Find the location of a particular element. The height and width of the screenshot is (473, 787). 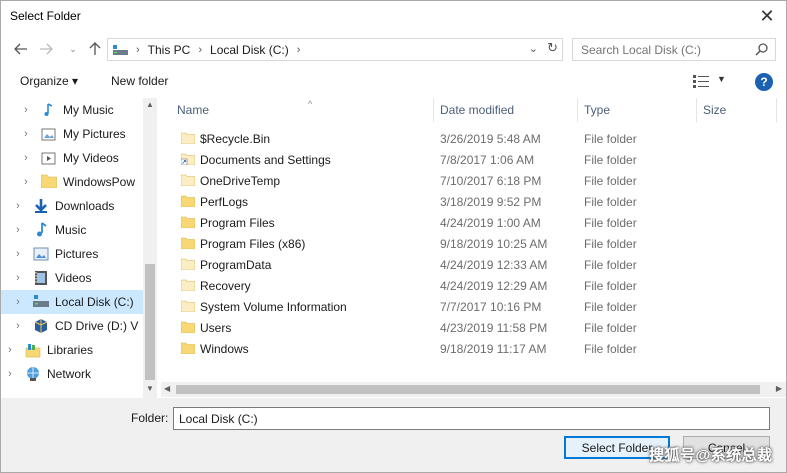

videos-folder-icon is located at coordinates (49, 158).